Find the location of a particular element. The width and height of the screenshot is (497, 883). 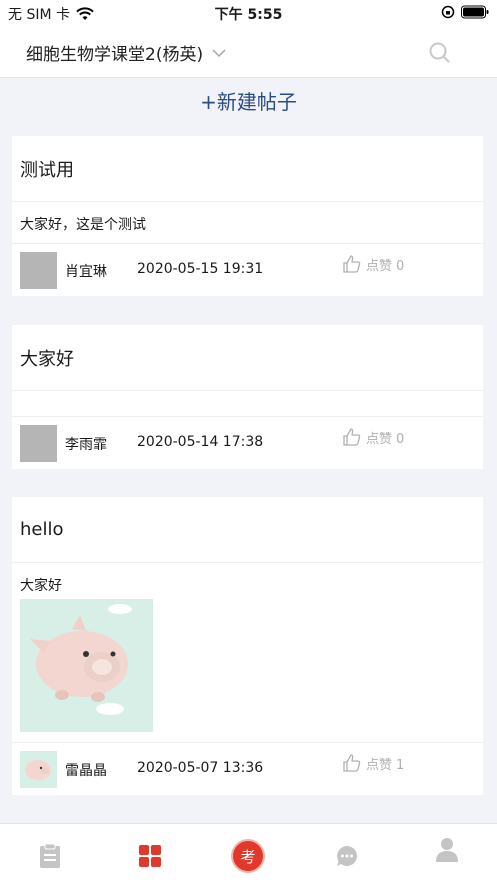

post-title: hello is located at coordinates (247, 530).